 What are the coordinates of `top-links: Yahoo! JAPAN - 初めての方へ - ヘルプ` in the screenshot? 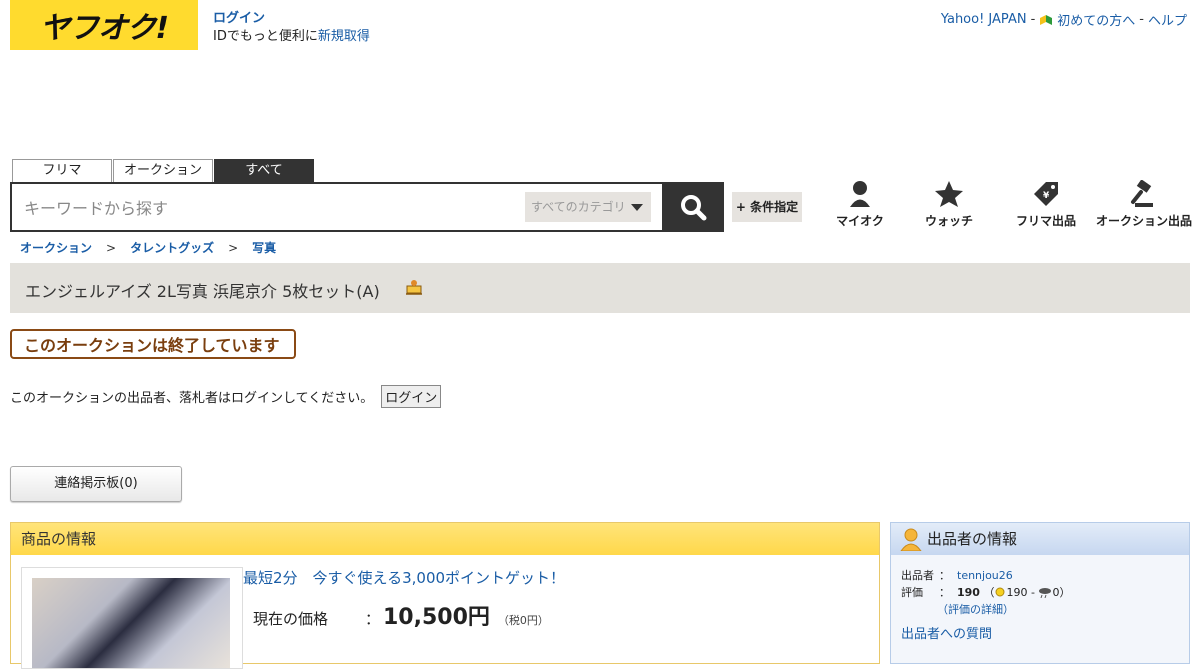 It's located at (1064, 19).